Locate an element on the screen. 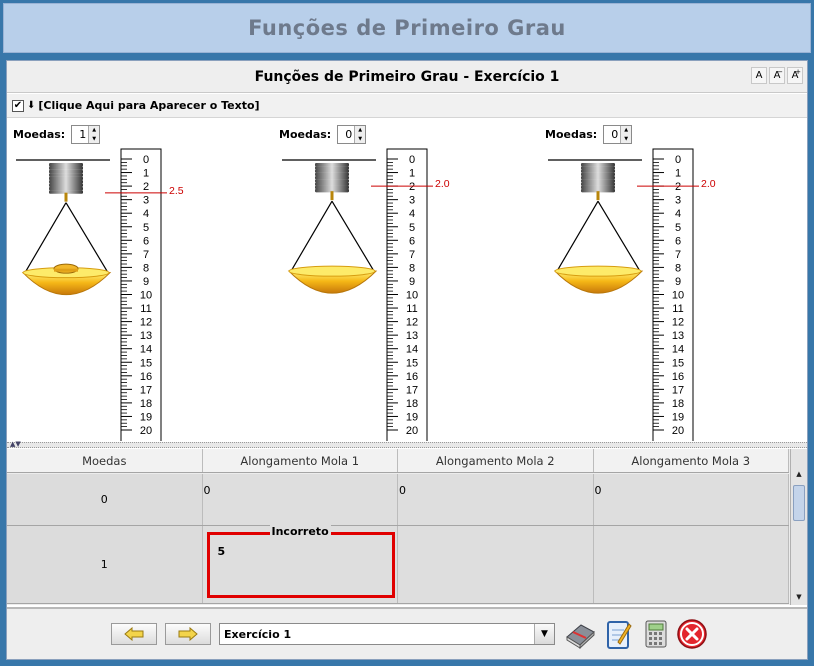 This screenshot has height=666, width=814. close-icon is located at coordinates (692, 634).